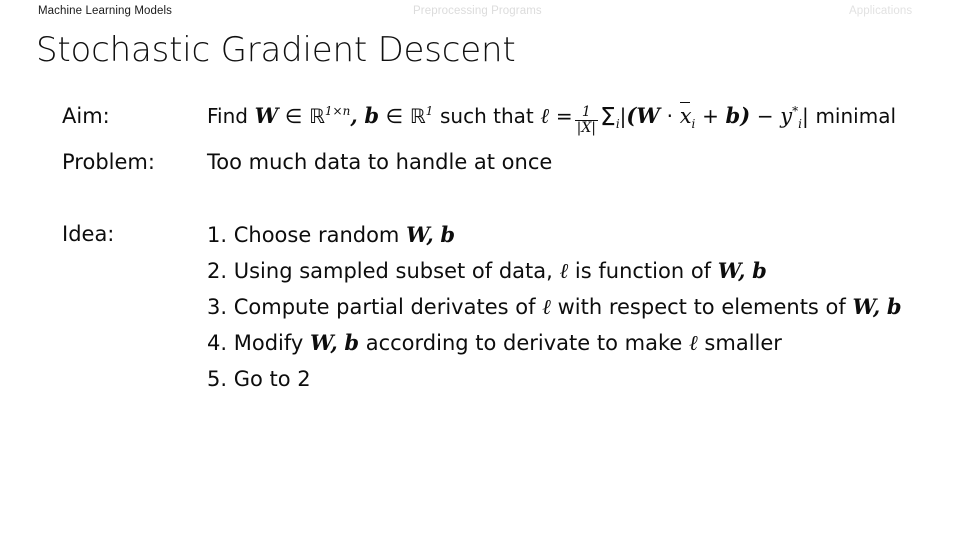 This screenshot has width=960, height=540. What do you see at coordinates (86, 116) in the screenshot?
I see `aim-label: Aim:` at bounding box center [86, 116].